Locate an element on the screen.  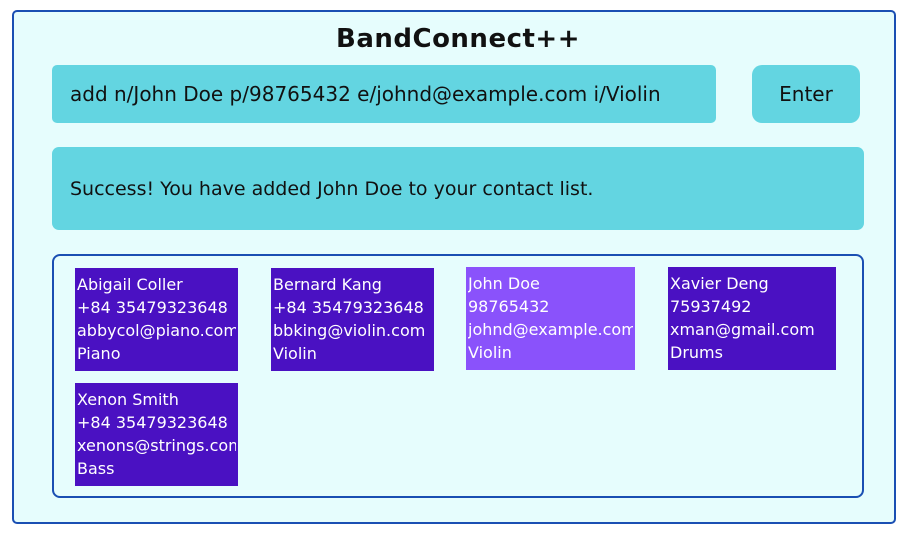
contact-email: xenons@strings.com is located at coordinates (156, 445).